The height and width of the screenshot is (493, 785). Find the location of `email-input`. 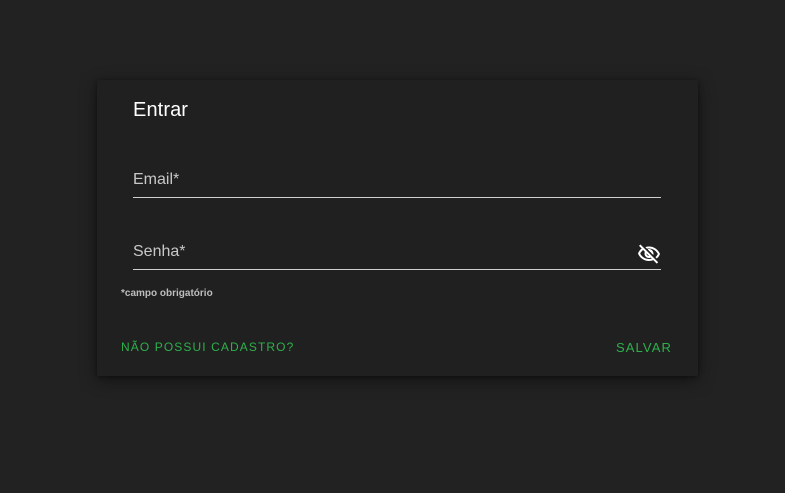

email-input is located at coordinates (397, 182).